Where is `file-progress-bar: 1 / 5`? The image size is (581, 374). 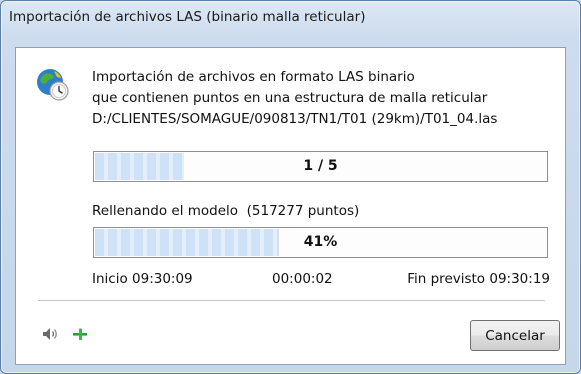 file-progress-bar: 1 / 5 is located at coordinates (320, 166).